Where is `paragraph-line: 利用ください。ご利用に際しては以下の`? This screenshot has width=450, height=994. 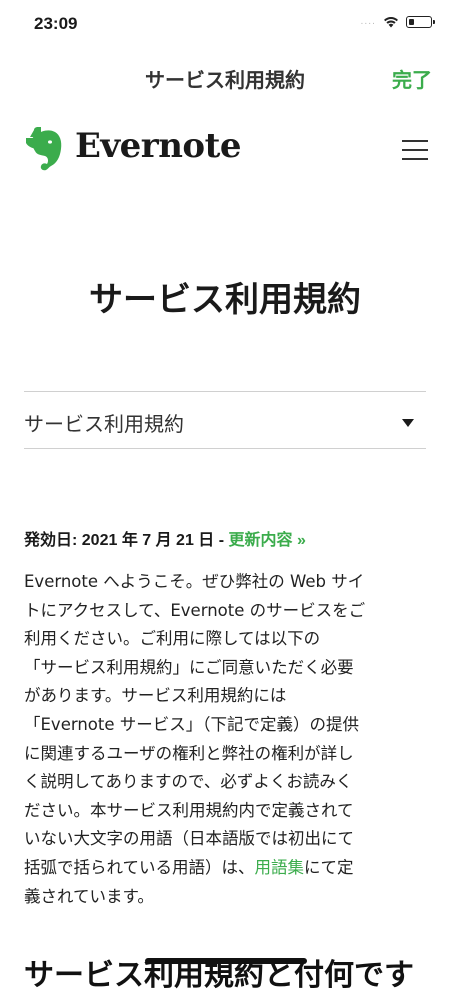 paragraph-line: 利用ください。ご利用に際しては以下の is located at coordinates (172, 639).